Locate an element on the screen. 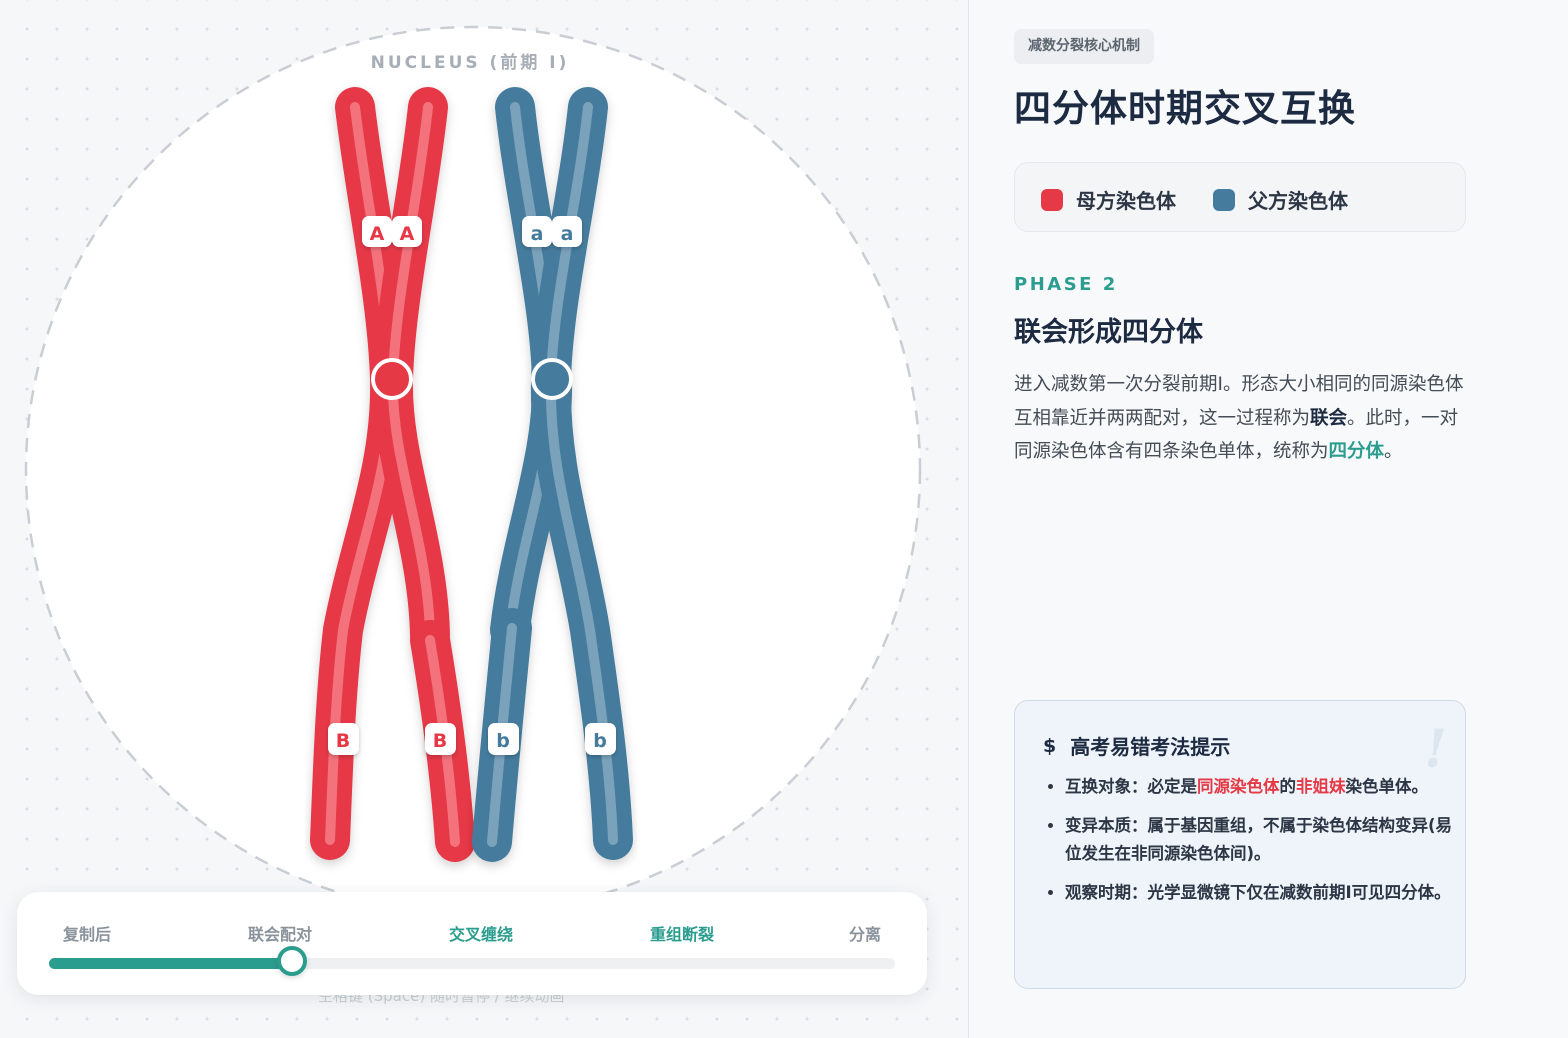 The height and width of the screenshot is (1038, 1568). step-recombination: 重组断裂 is located at coordinates (682, 933).